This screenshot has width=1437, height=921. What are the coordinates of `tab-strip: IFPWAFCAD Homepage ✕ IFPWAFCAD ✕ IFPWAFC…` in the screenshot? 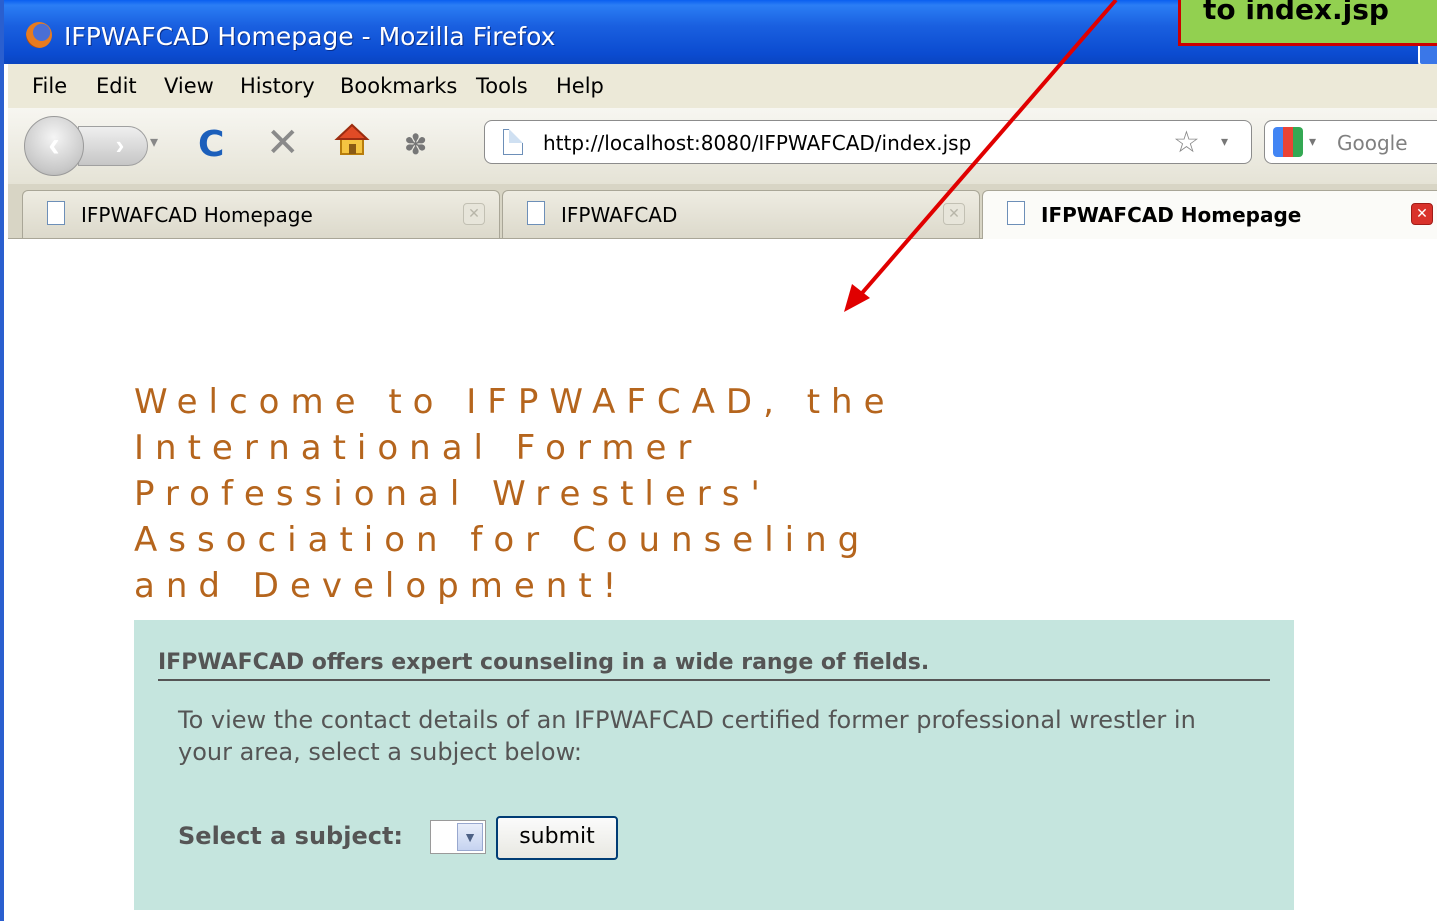 It's located at (722, 212).